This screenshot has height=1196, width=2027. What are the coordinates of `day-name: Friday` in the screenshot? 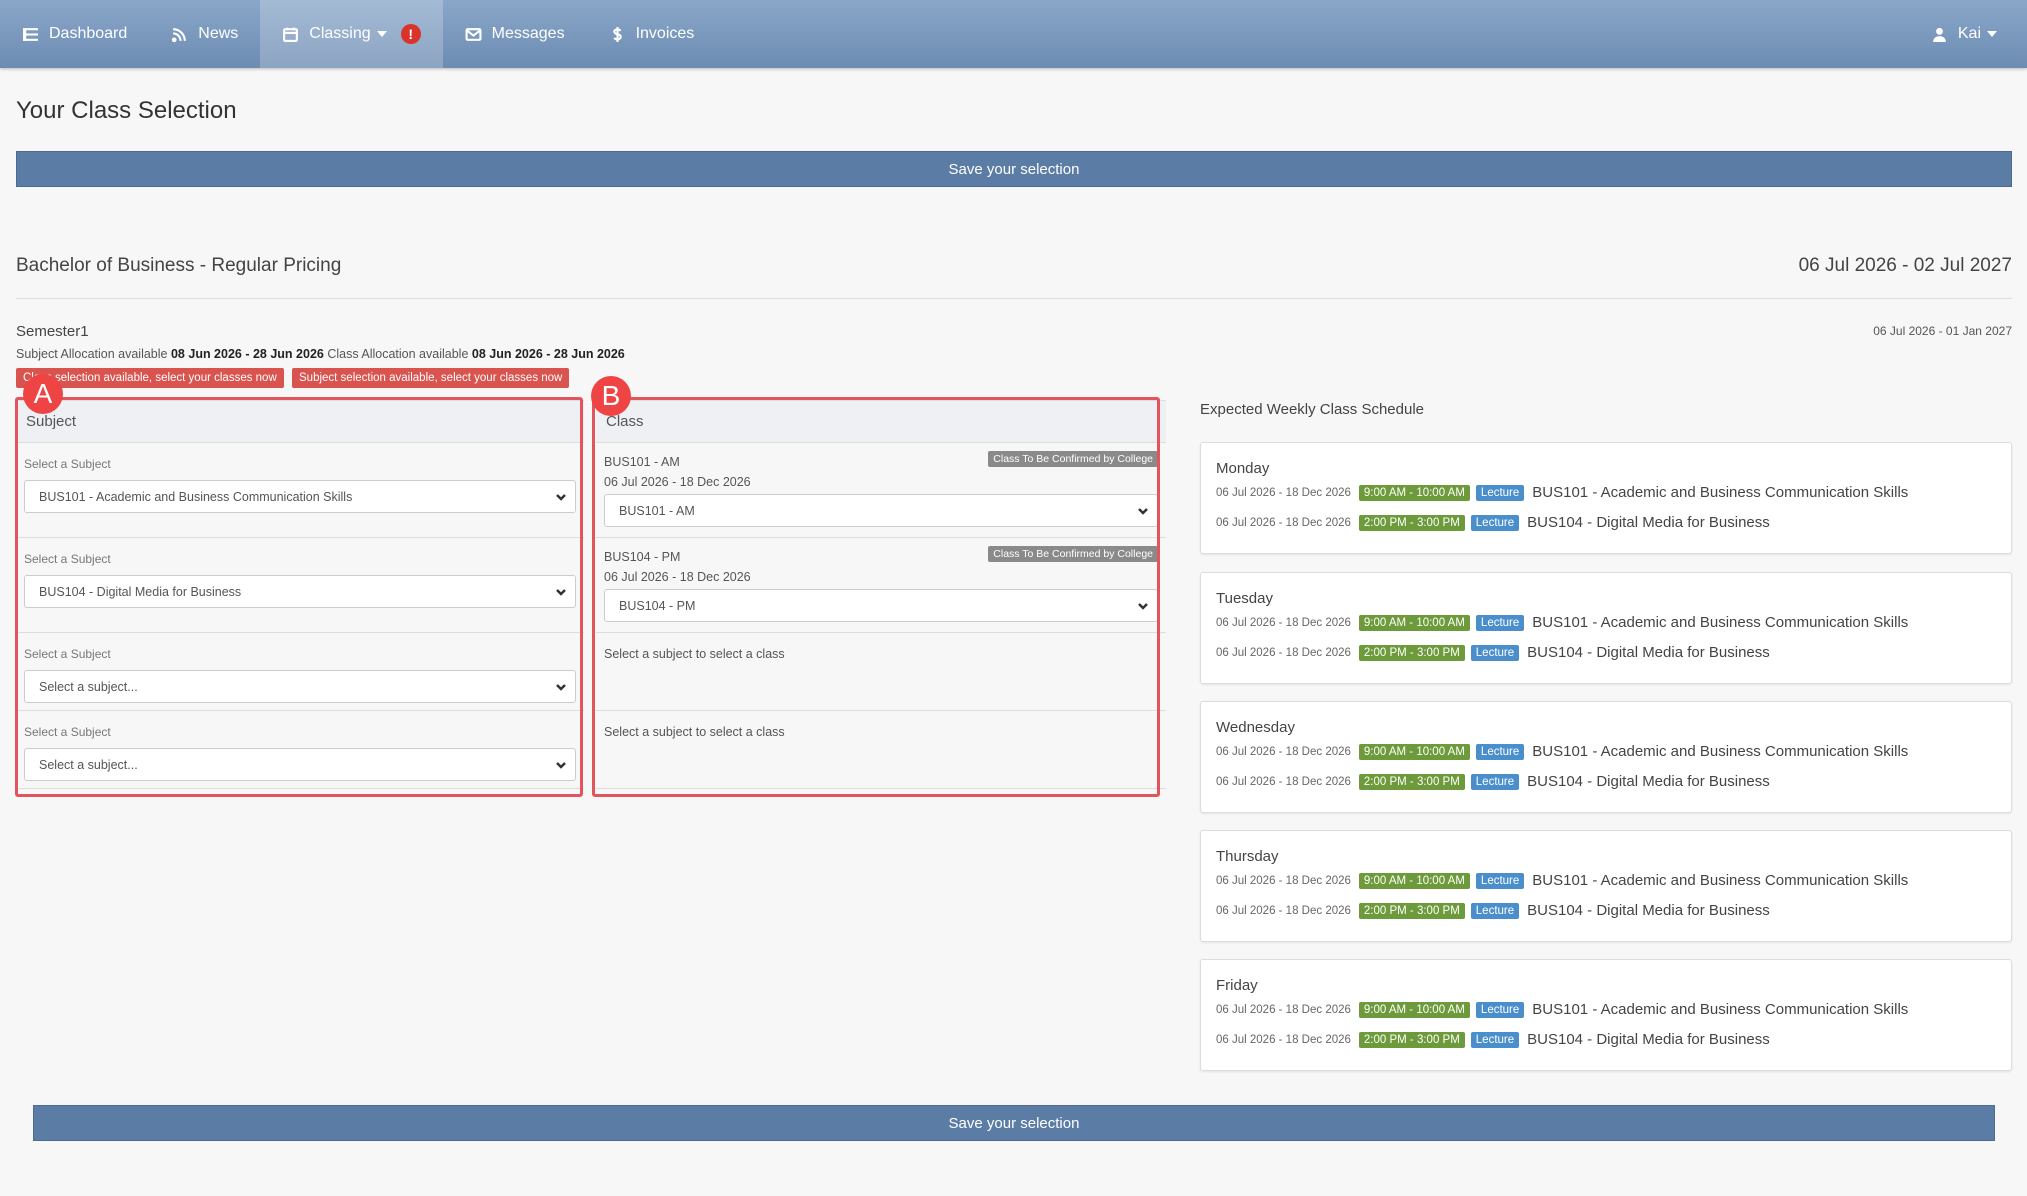 It's located at (1237, 985).